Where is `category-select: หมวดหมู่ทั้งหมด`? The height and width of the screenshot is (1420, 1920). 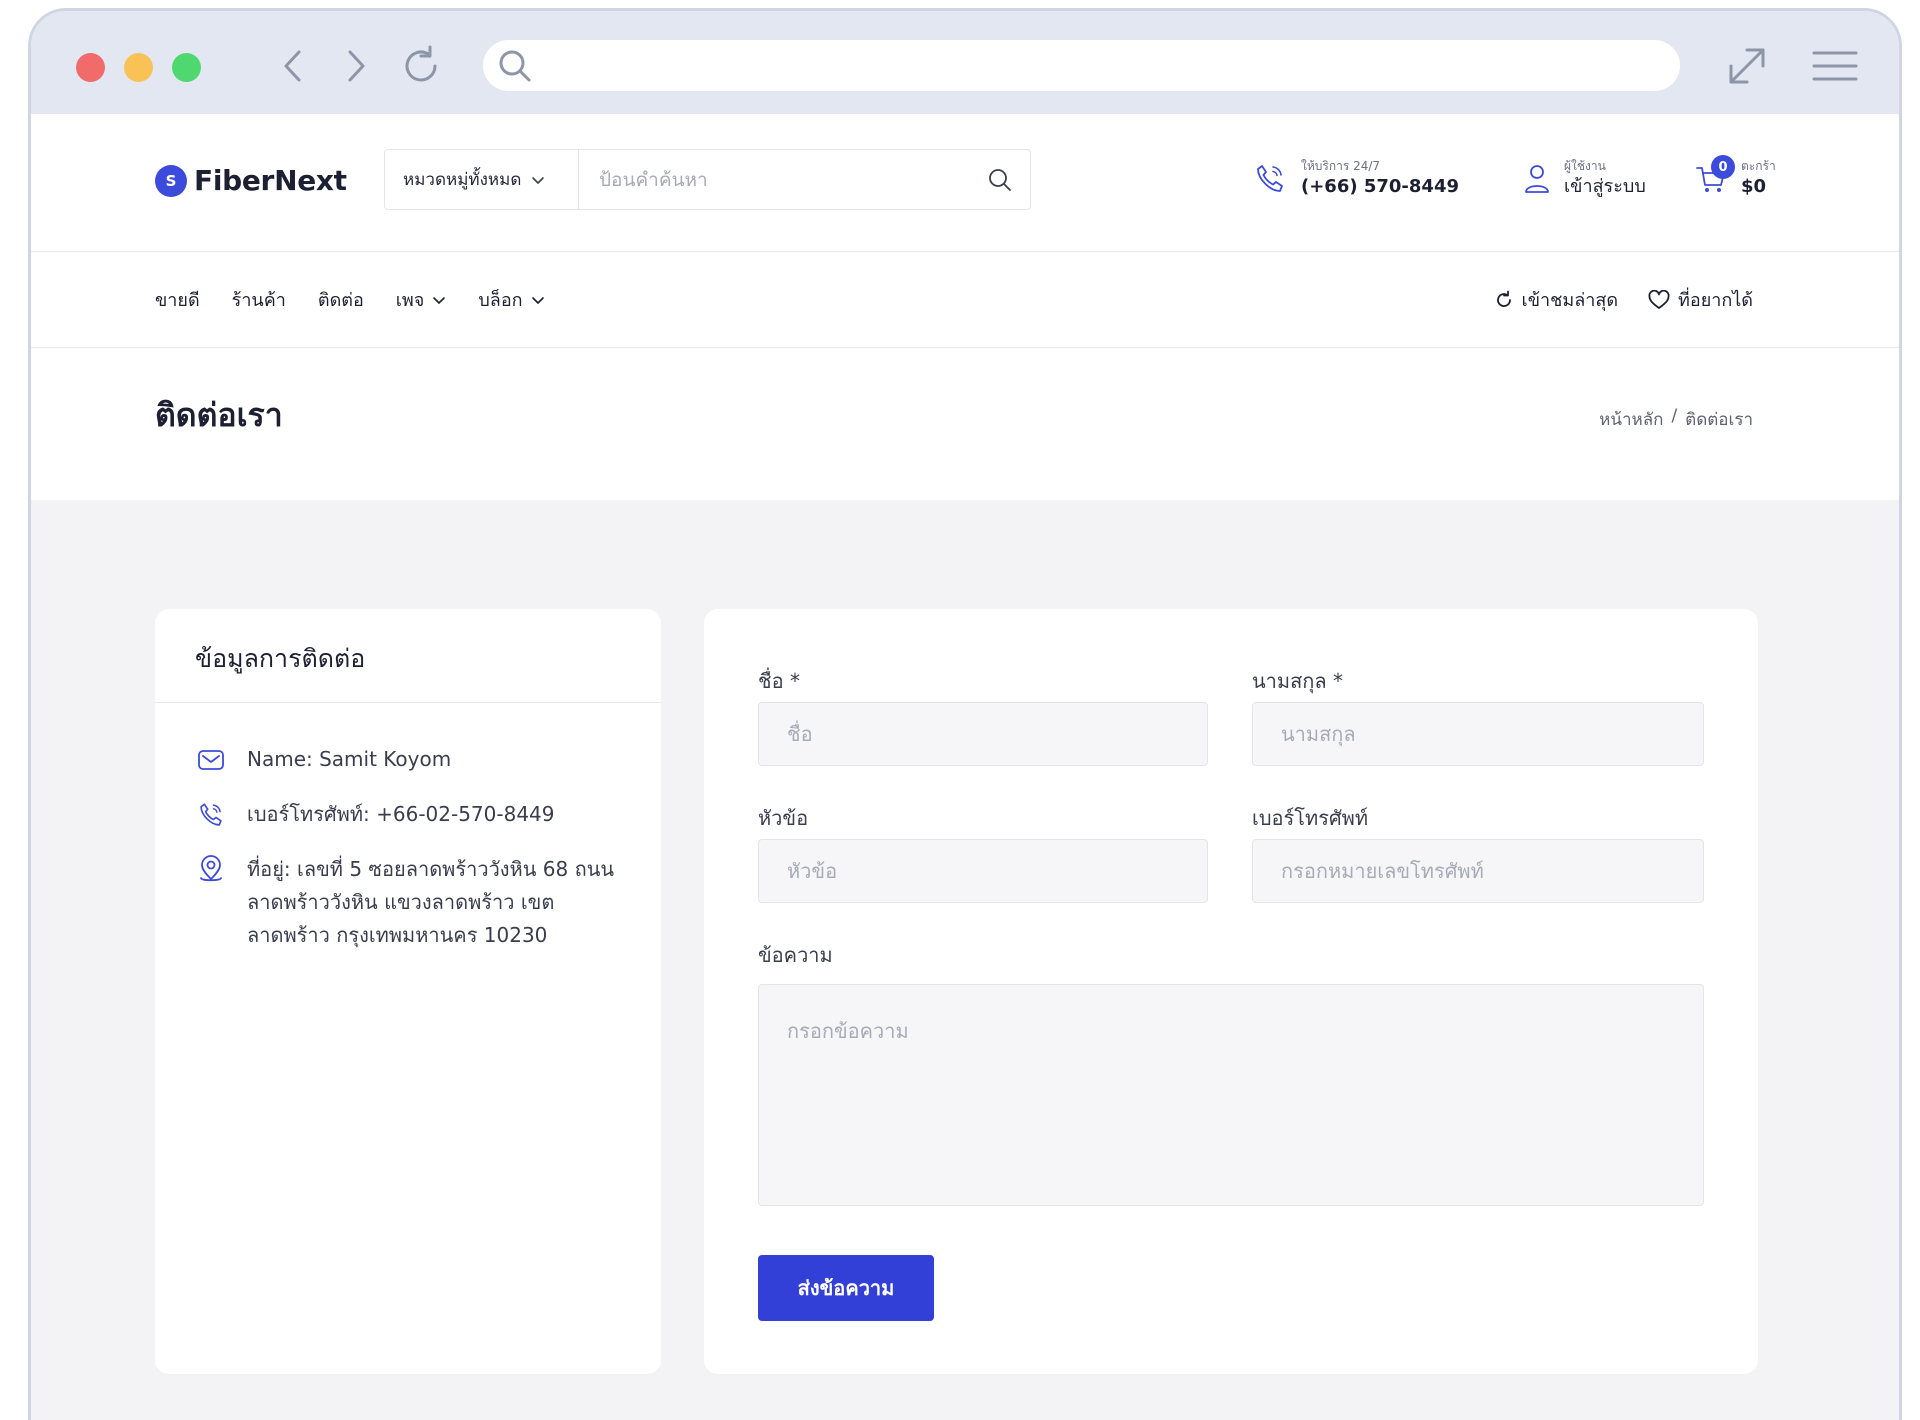 category-select: หมวดหมู่ทั้งหมด is located at coordinates (482, 179).